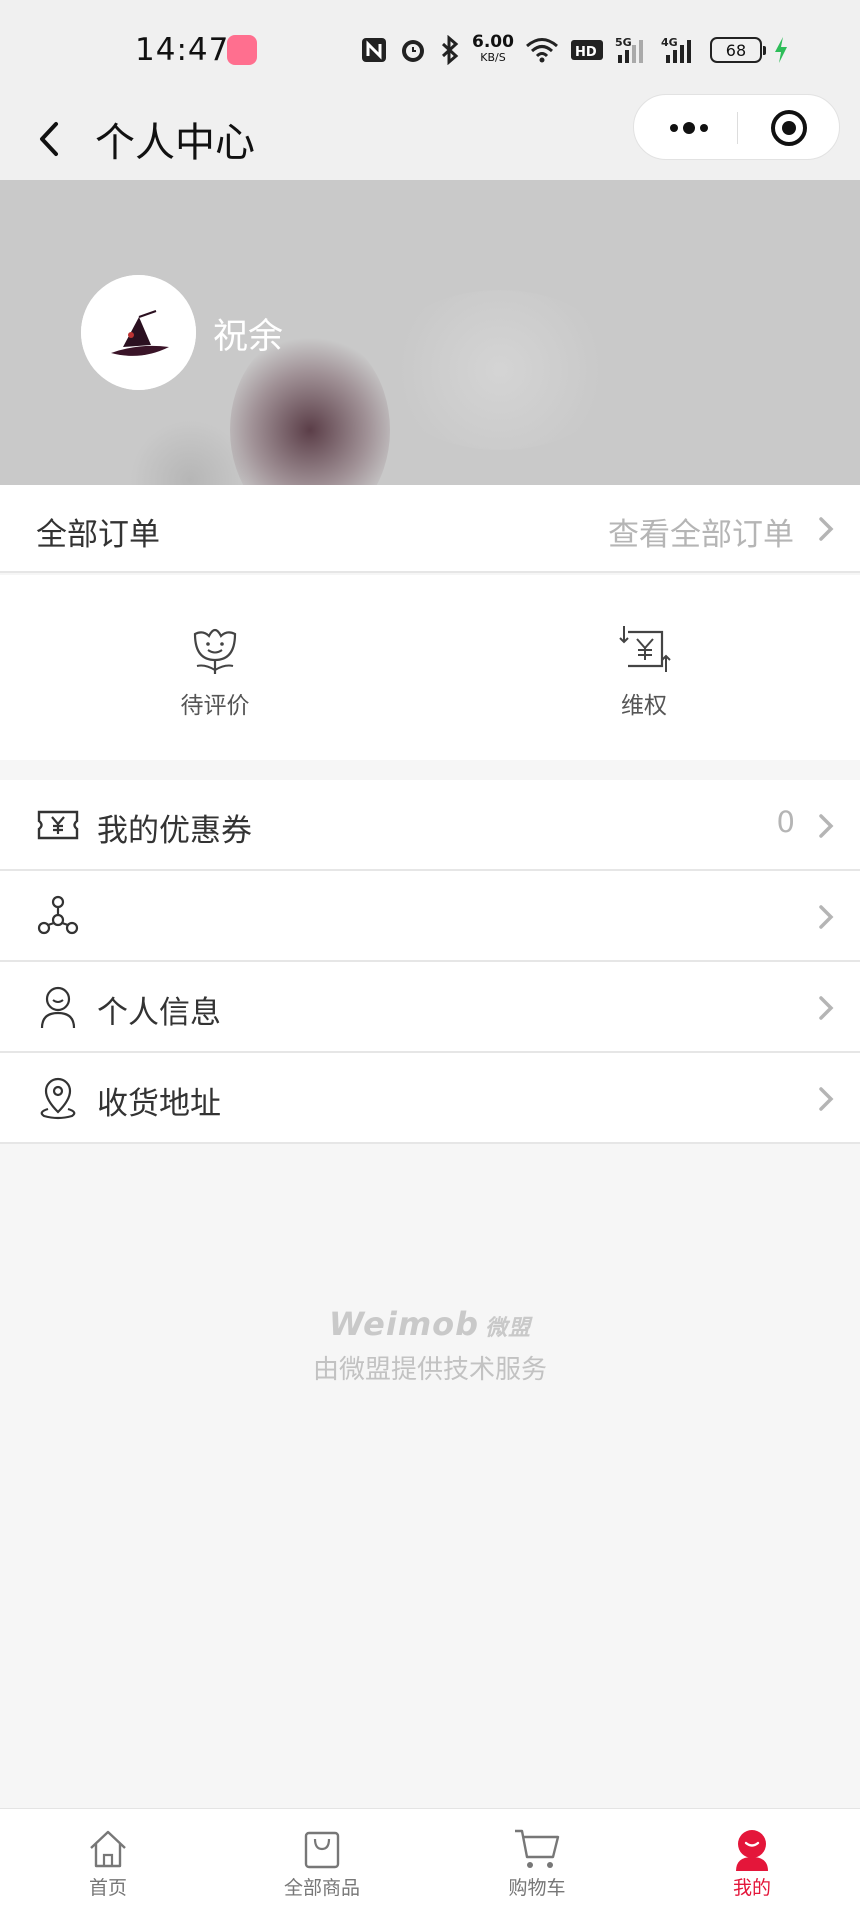 The height and width of the screenshot is (1920, 860). Describe the element at coordinates (429, 1370) in the screenshot. I see `tech-service-text: 由微盟提供技术服务` at that location.